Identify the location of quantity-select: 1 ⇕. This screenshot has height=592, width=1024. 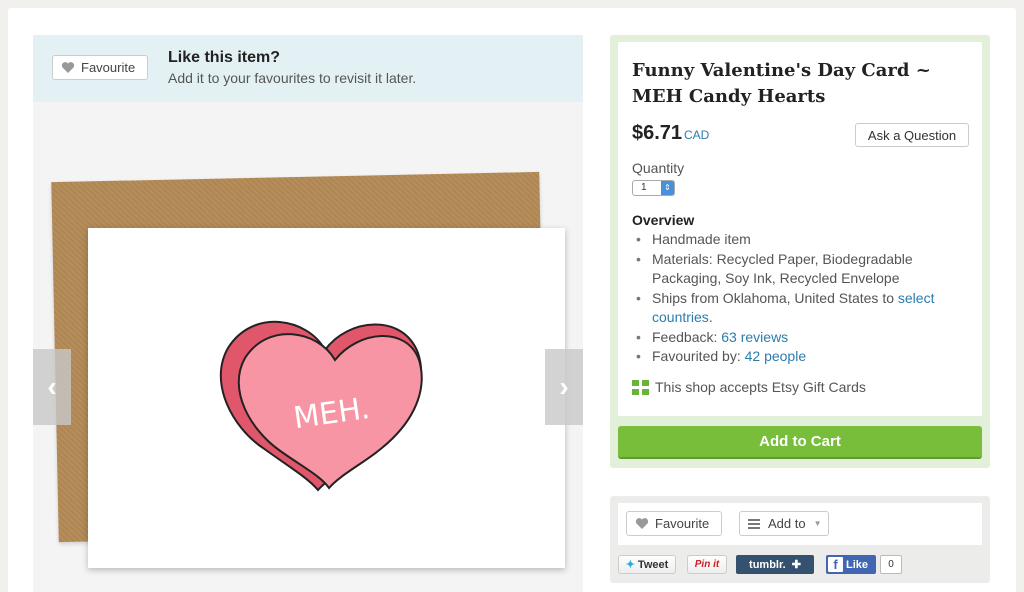
(653, 188).